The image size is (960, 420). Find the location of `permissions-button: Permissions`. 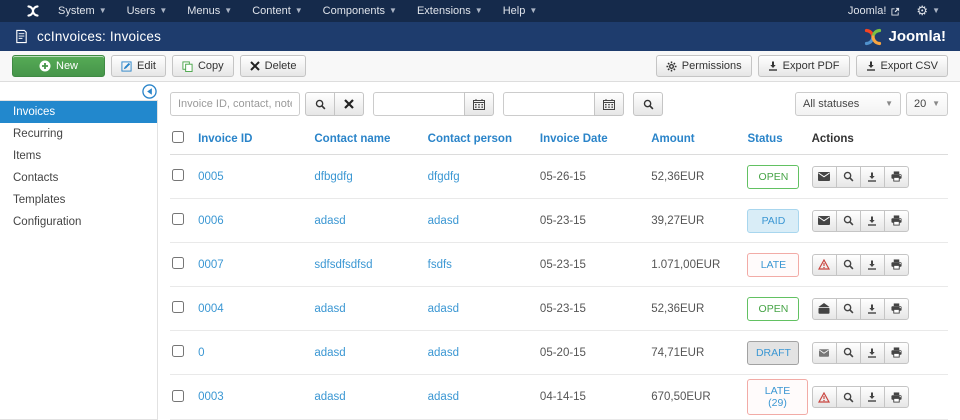

permissions-button: Permissions is located at coordinates (703, 66).